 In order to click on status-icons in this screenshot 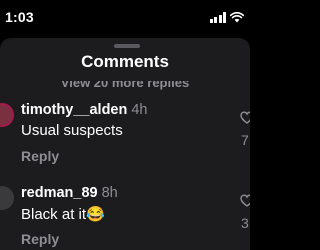, I will do `click(226, 17)`.